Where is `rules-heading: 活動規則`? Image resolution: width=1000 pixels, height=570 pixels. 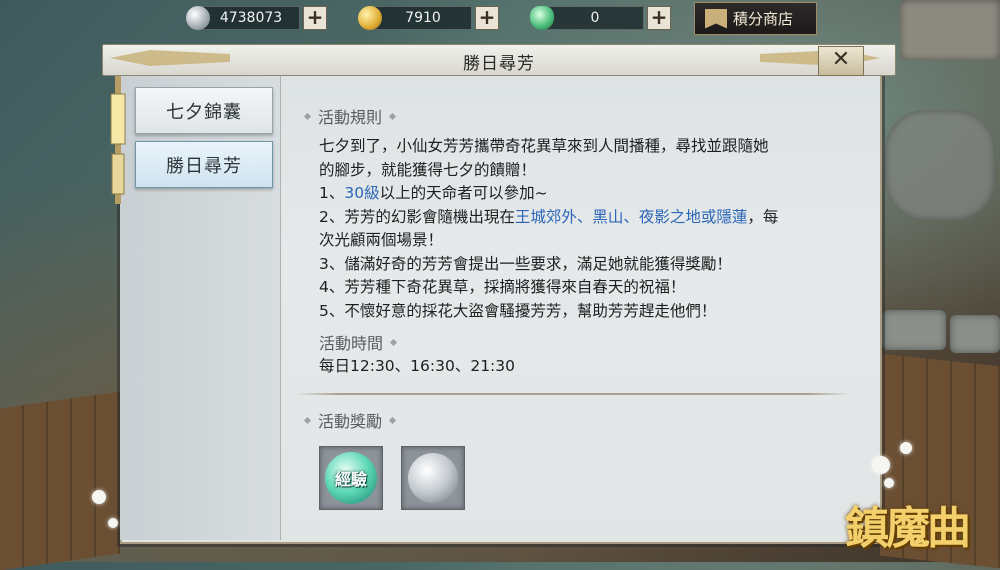 rules-heading: 活動規則 is located at coordinates (350, 116).